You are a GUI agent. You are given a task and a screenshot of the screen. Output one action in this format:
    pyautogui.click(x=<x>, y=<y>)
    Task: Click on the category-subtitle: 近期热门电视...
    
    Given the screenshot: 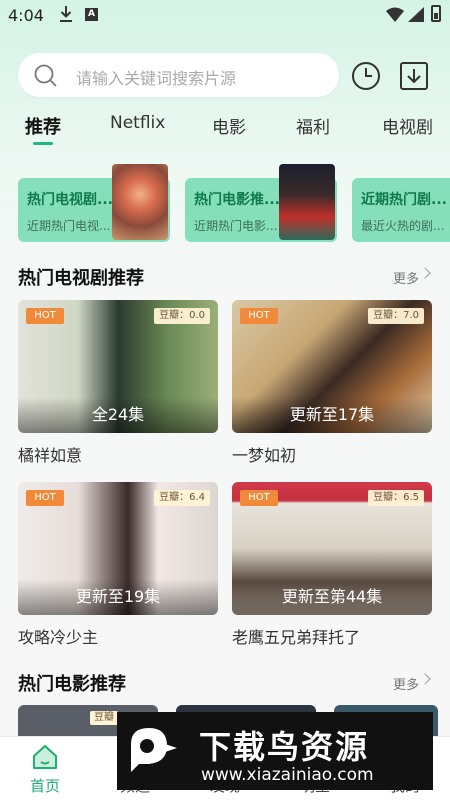 What is the action you would take?
    pyautogui.click(x=69, y=226)
    